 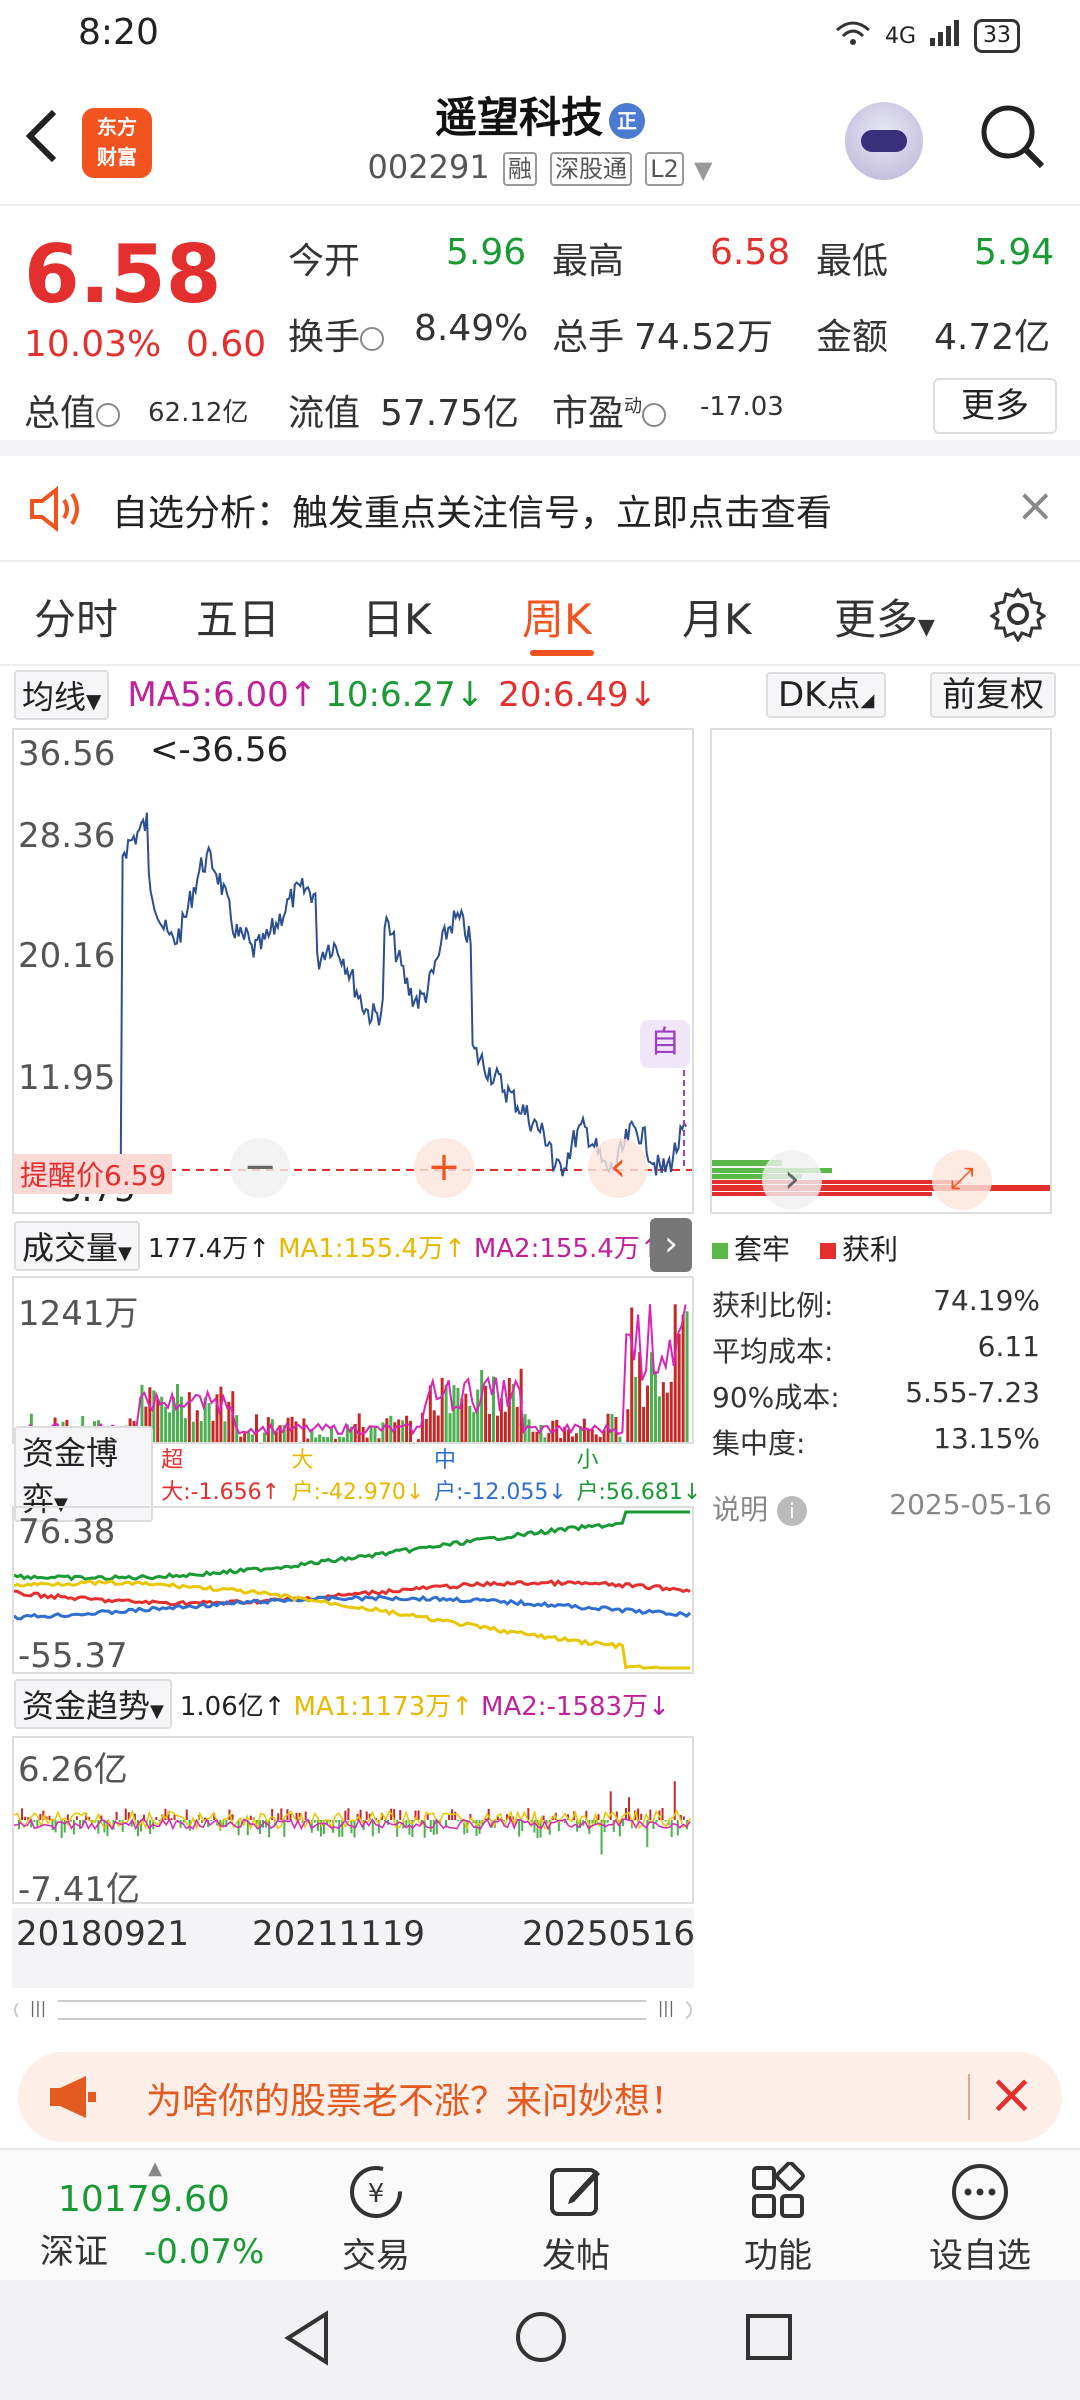 I want to click on tab-intraday: 分时, so click(x=76, y=616).